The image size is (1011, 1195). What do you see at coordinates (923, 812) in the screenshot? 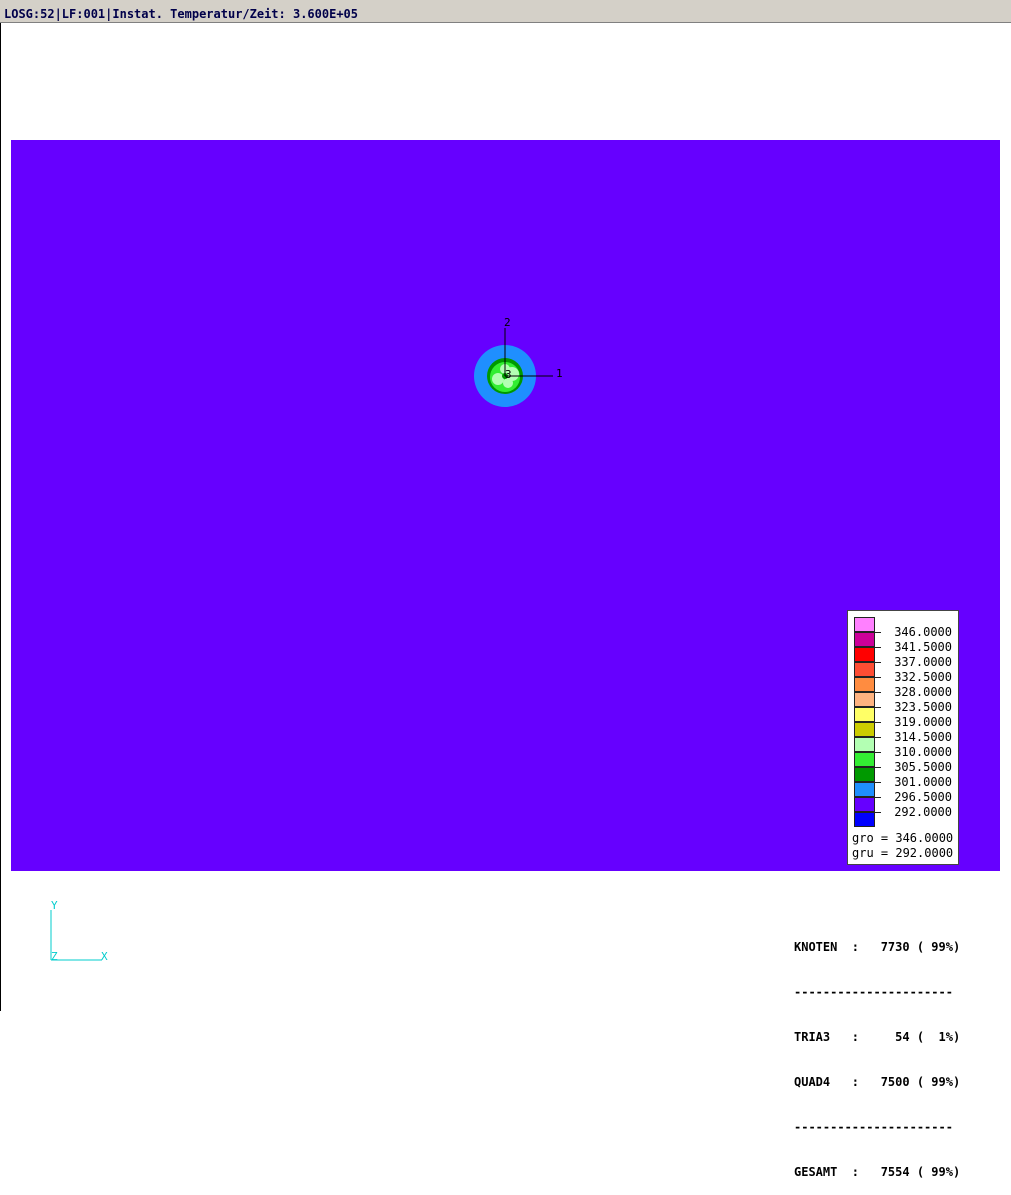
I see `legend-value: 292.0000` at bounding box center [923, 812].